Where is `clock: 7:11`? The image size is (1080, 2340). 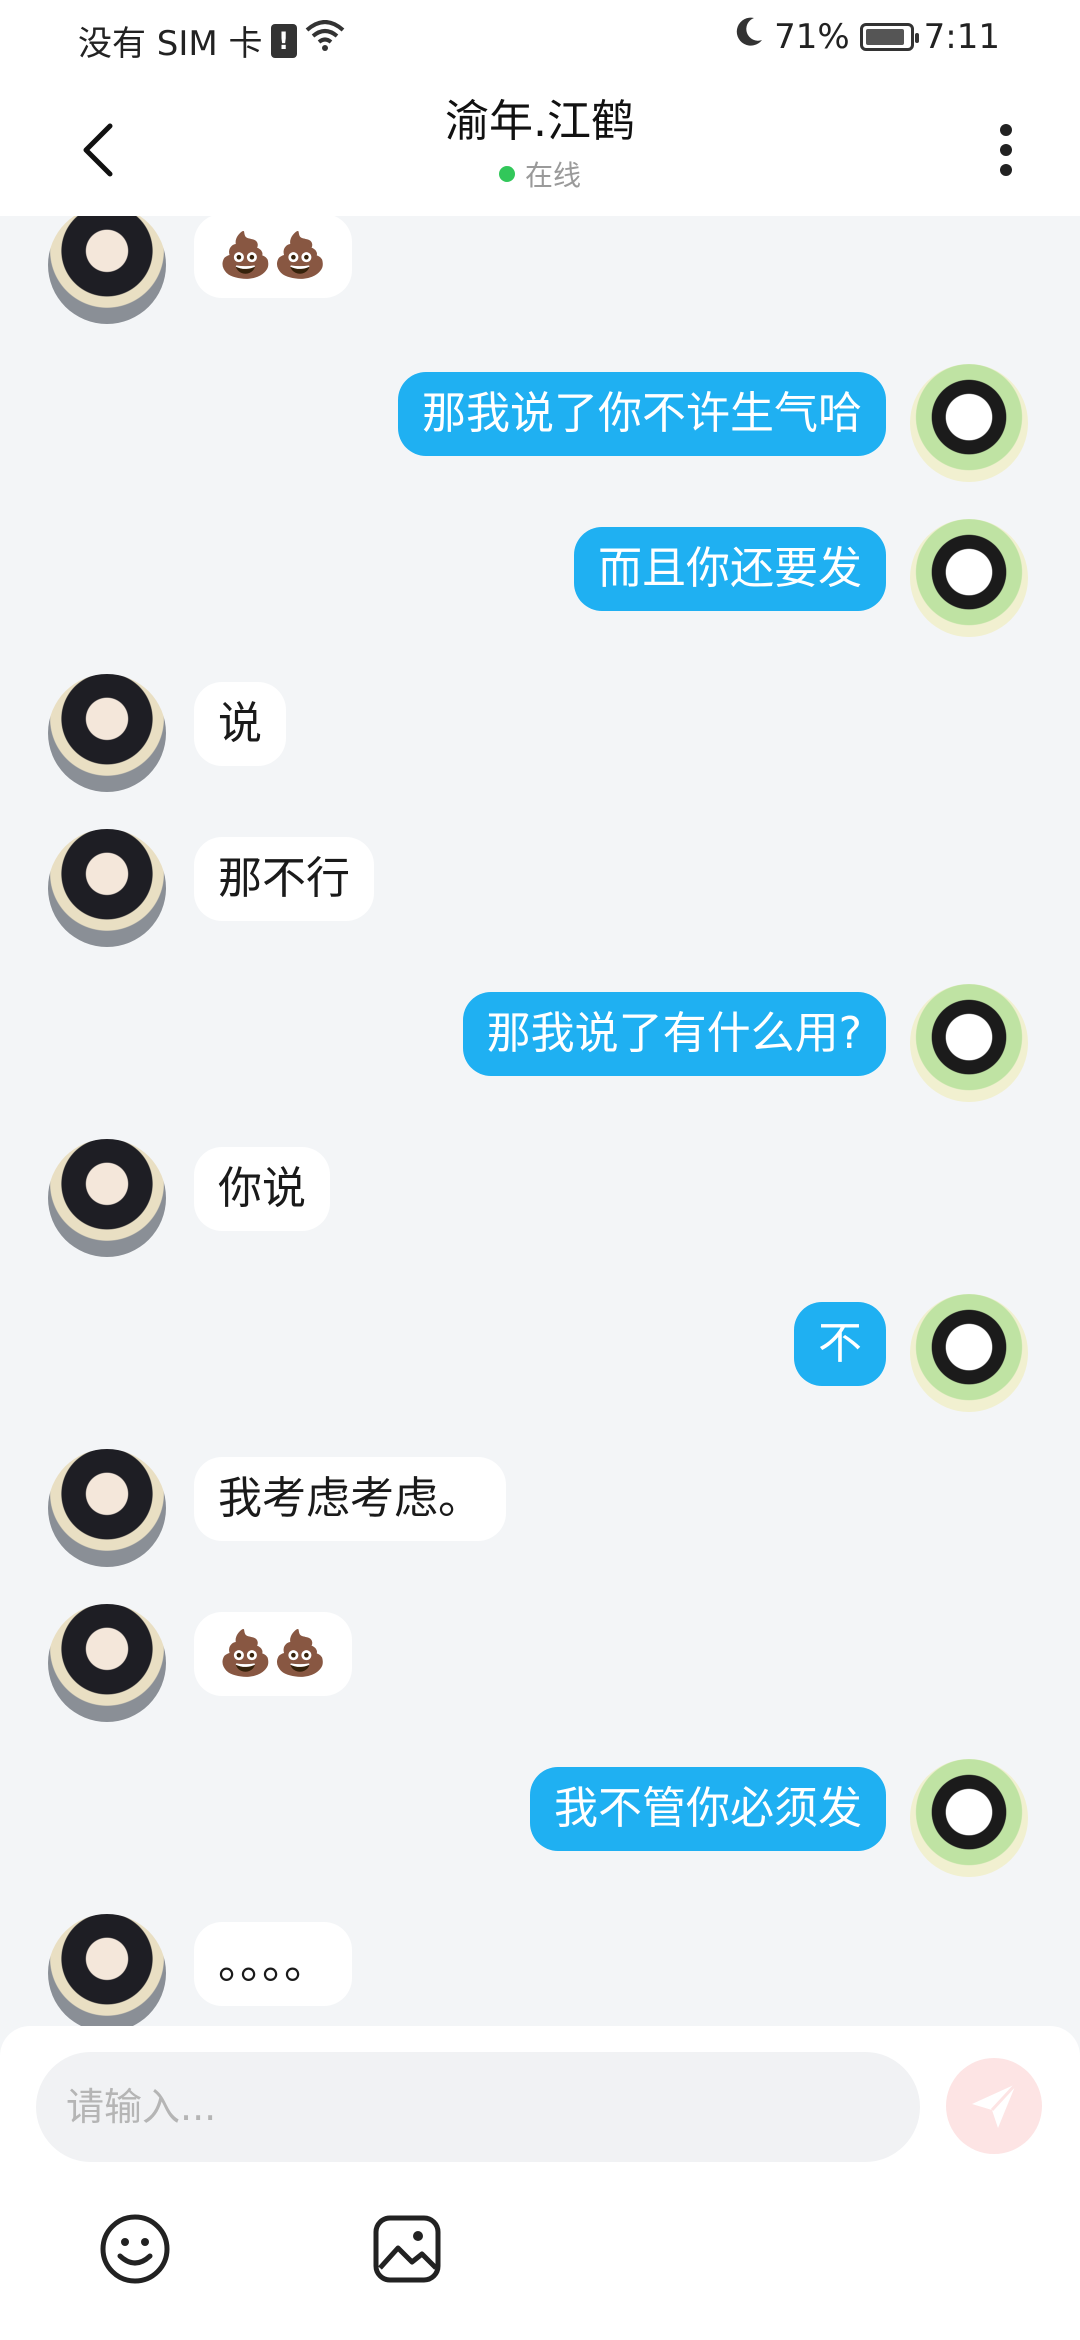
clock: 7:11 is located at coordinates (961, 36).